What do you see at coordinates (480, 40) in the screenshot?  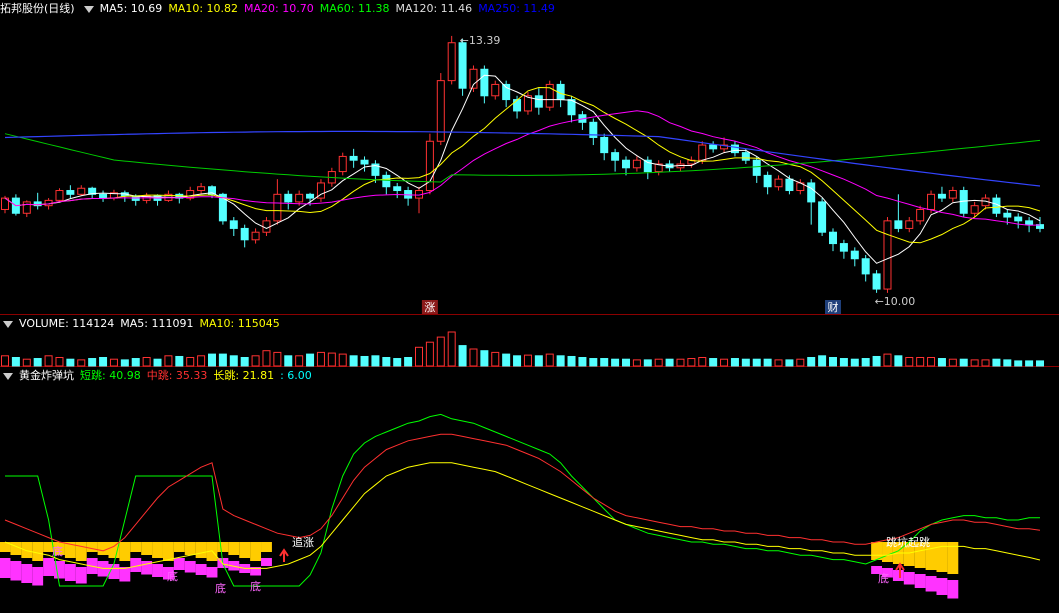 I see `high-price-label: ←13.39` at bounding box center [480, 40].